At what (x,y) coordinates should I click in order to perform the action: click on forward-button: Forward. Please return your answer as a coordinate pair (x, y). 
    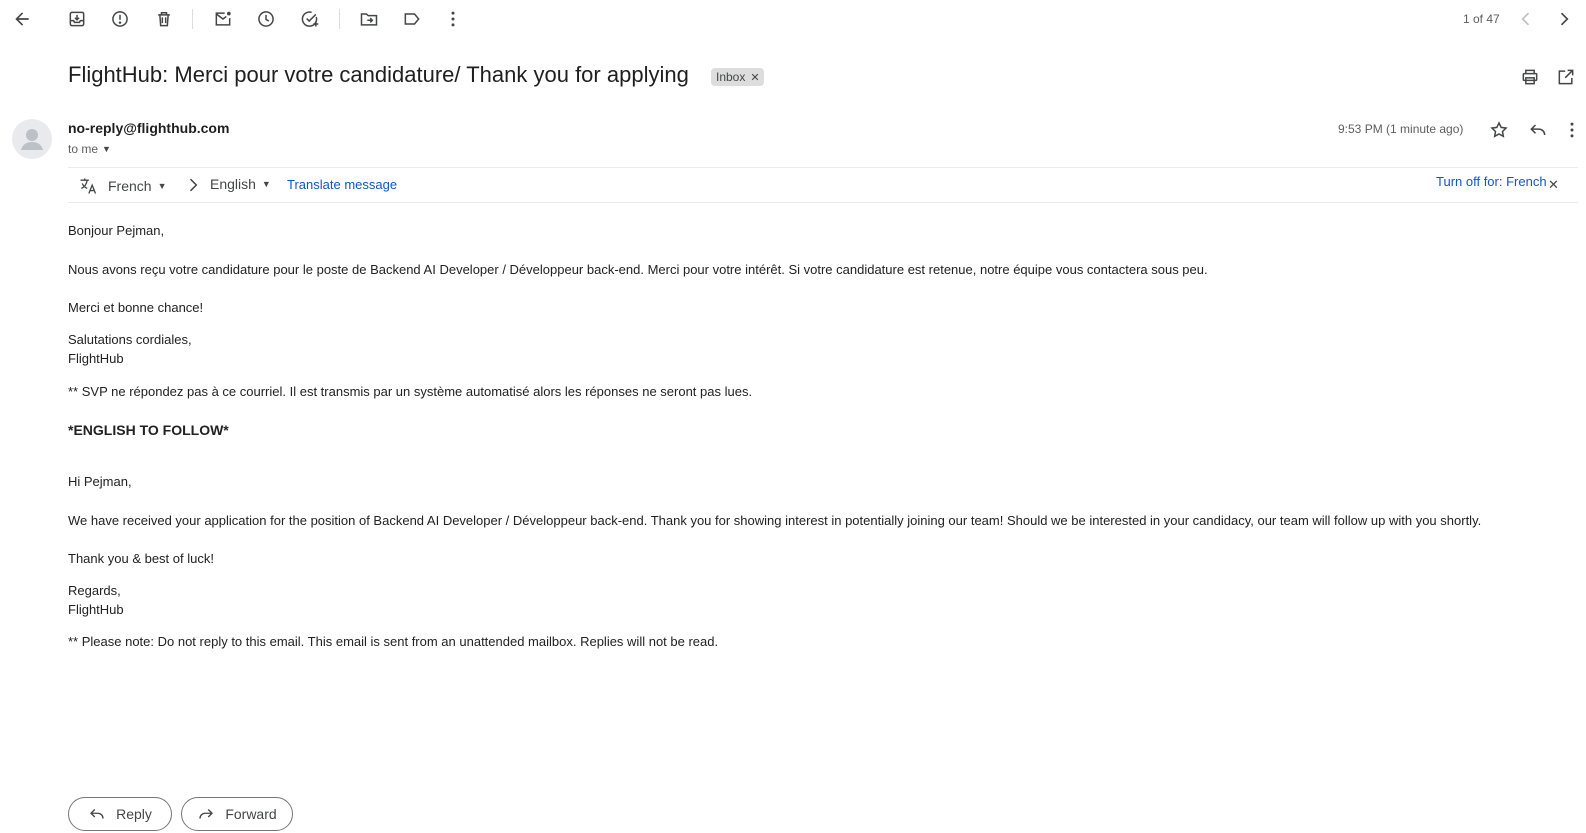
    Looking at the image, I should click on (237, 814).